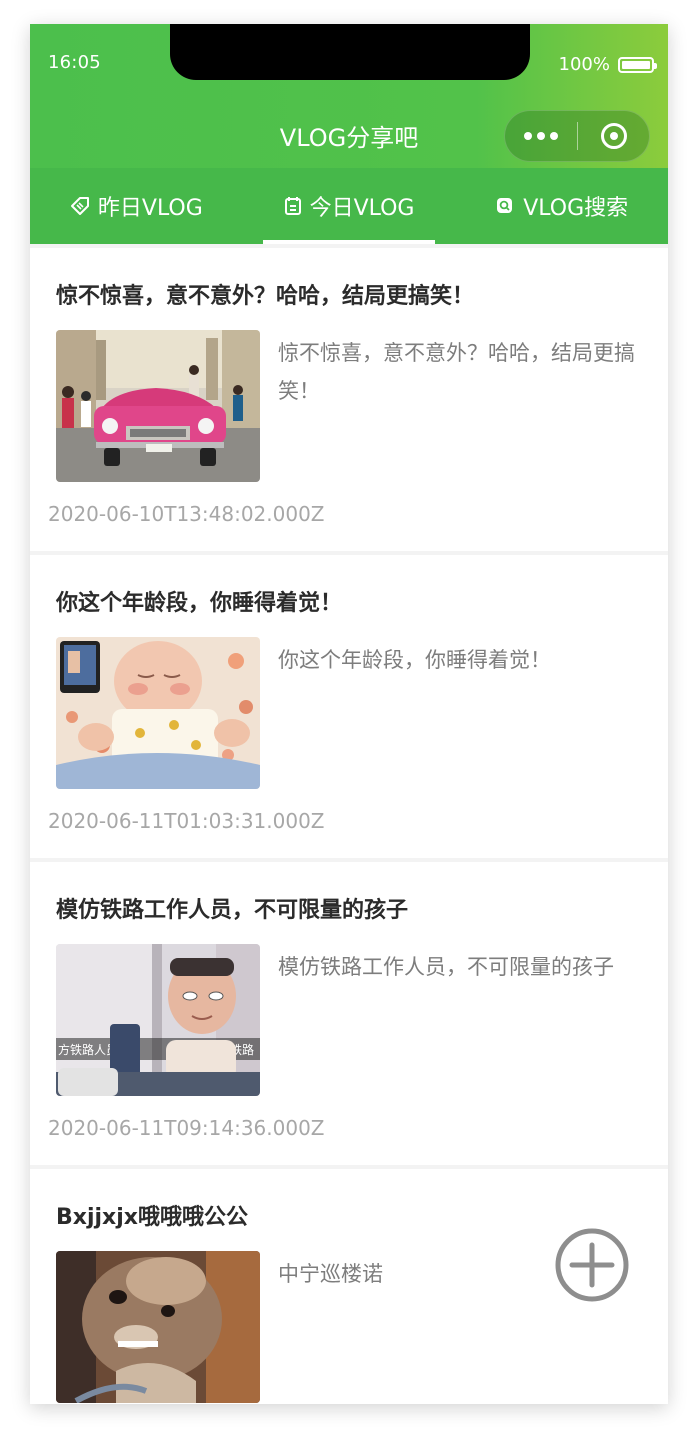 The height and width of the screenshot is (1434, 698). Describe the element at coordinates (292, 206) in the screenshot. I see `calendar-icon` at that location.